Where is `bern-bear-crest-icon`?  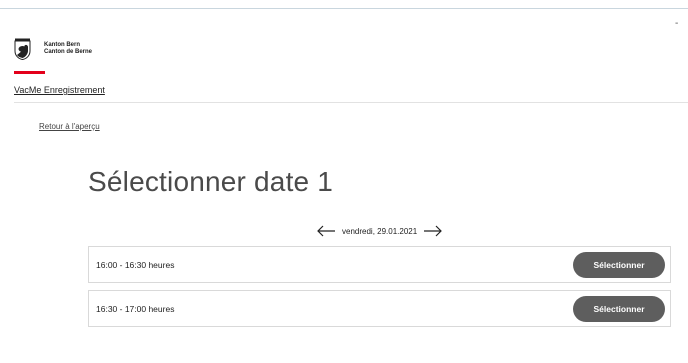
bern-bear-crest-icon is located at coordinates (22, 49).